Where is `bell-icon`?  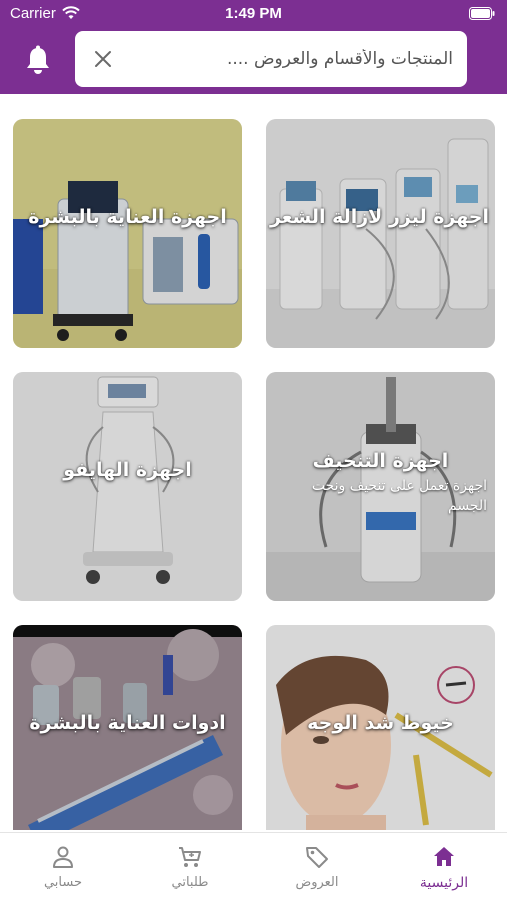
bell-icon is located at coordinates (38, 59).